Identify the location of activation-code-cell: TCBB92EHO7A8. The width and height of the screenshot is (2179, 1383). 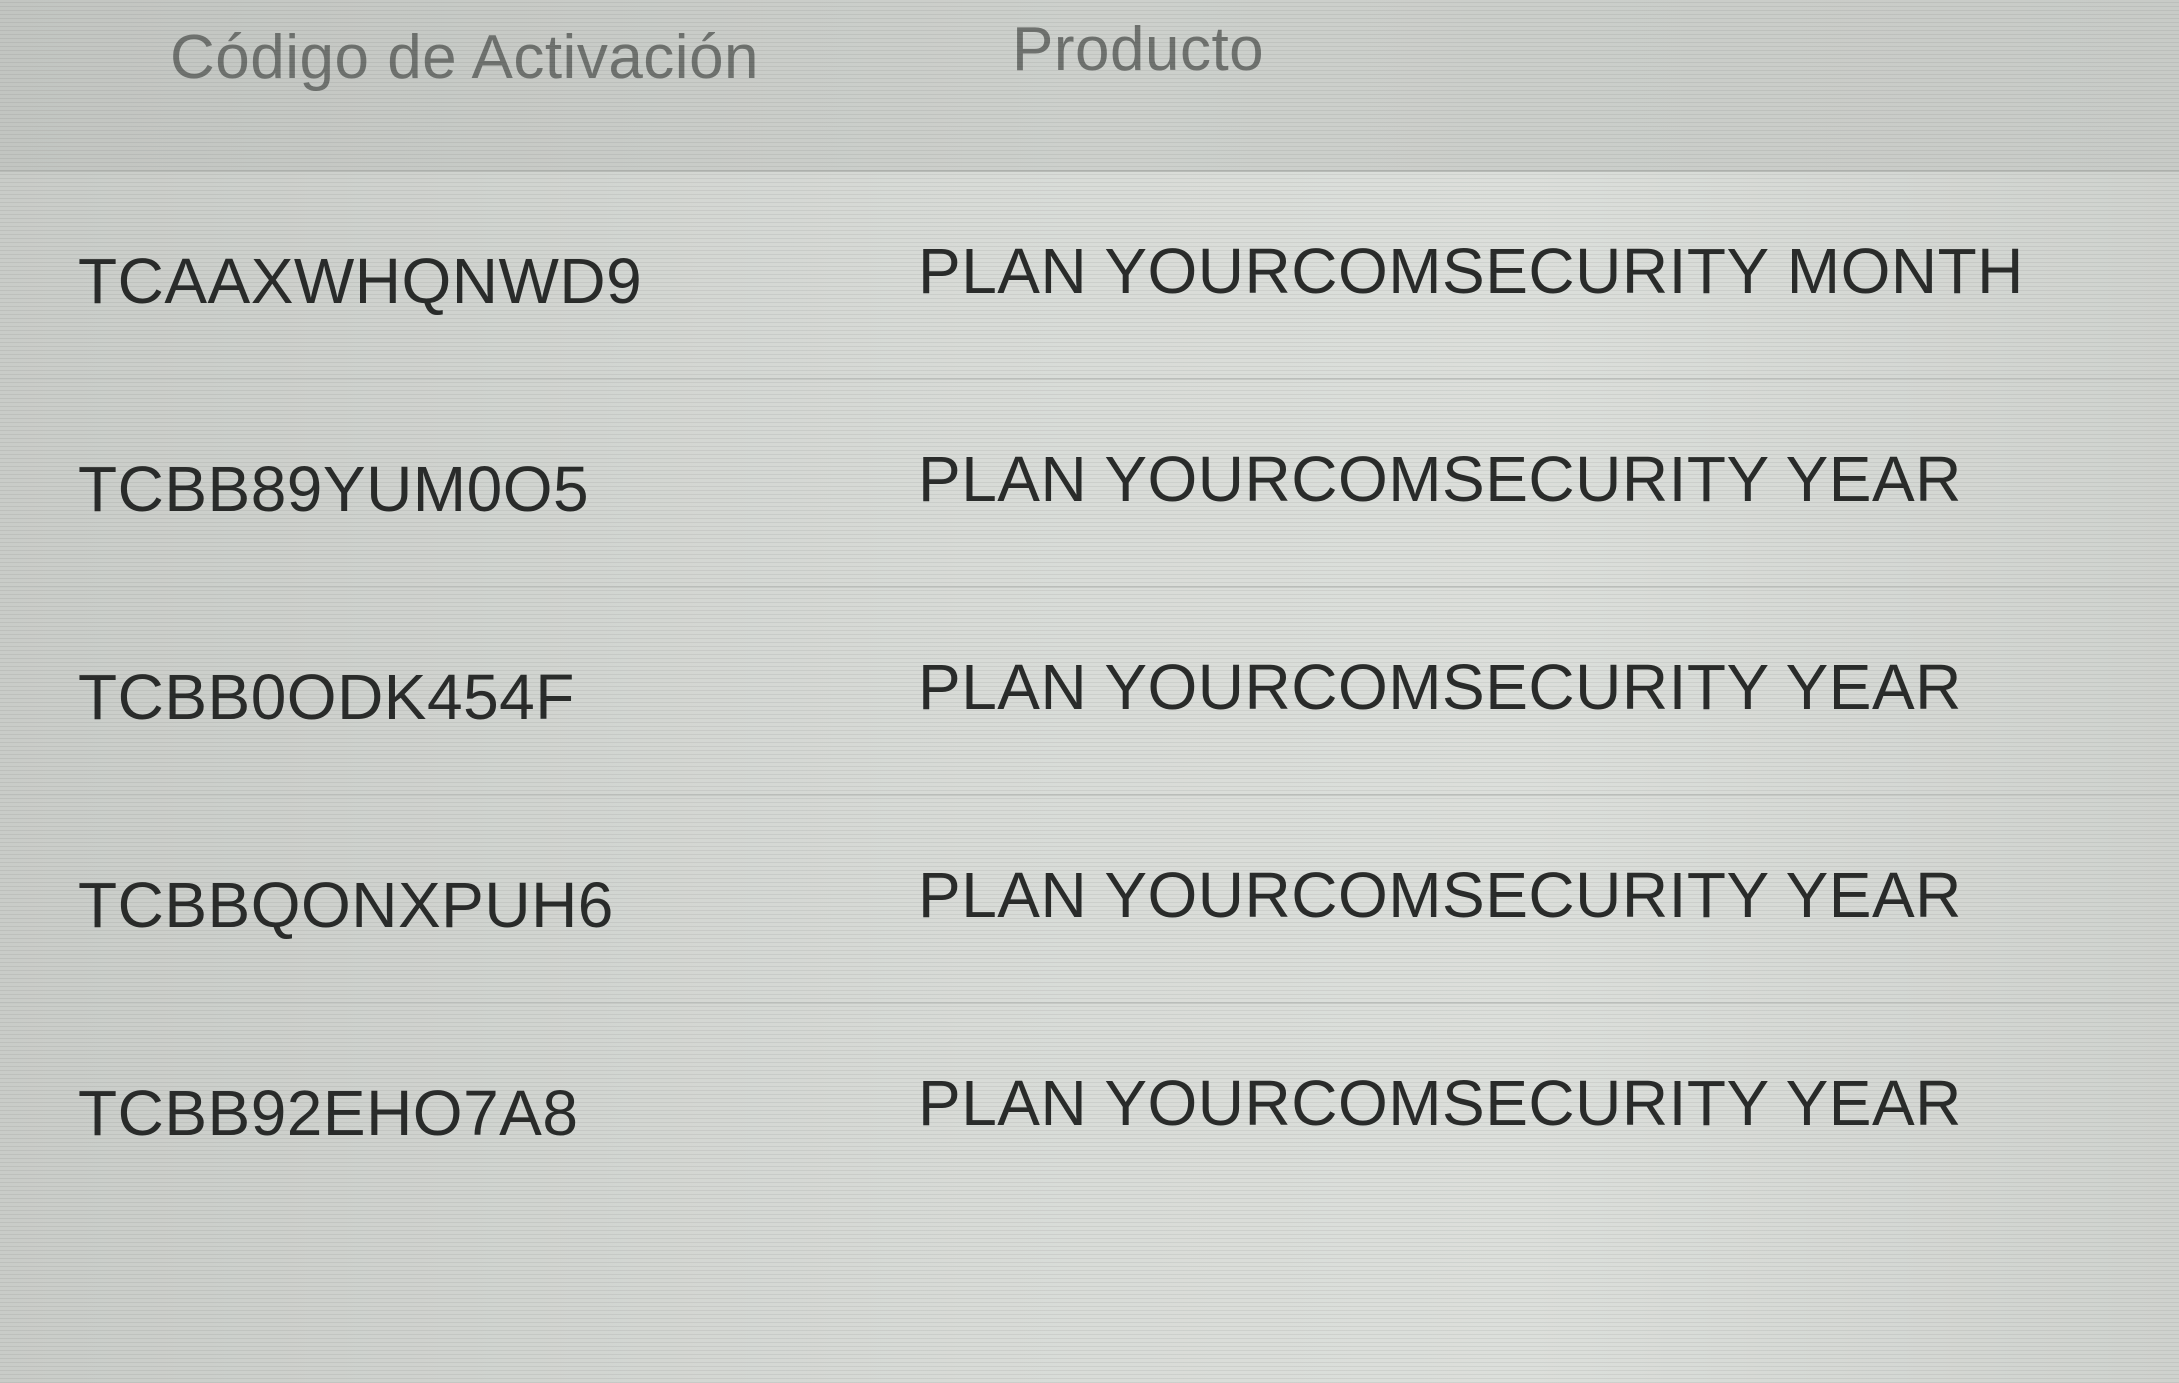
(328, 1113).